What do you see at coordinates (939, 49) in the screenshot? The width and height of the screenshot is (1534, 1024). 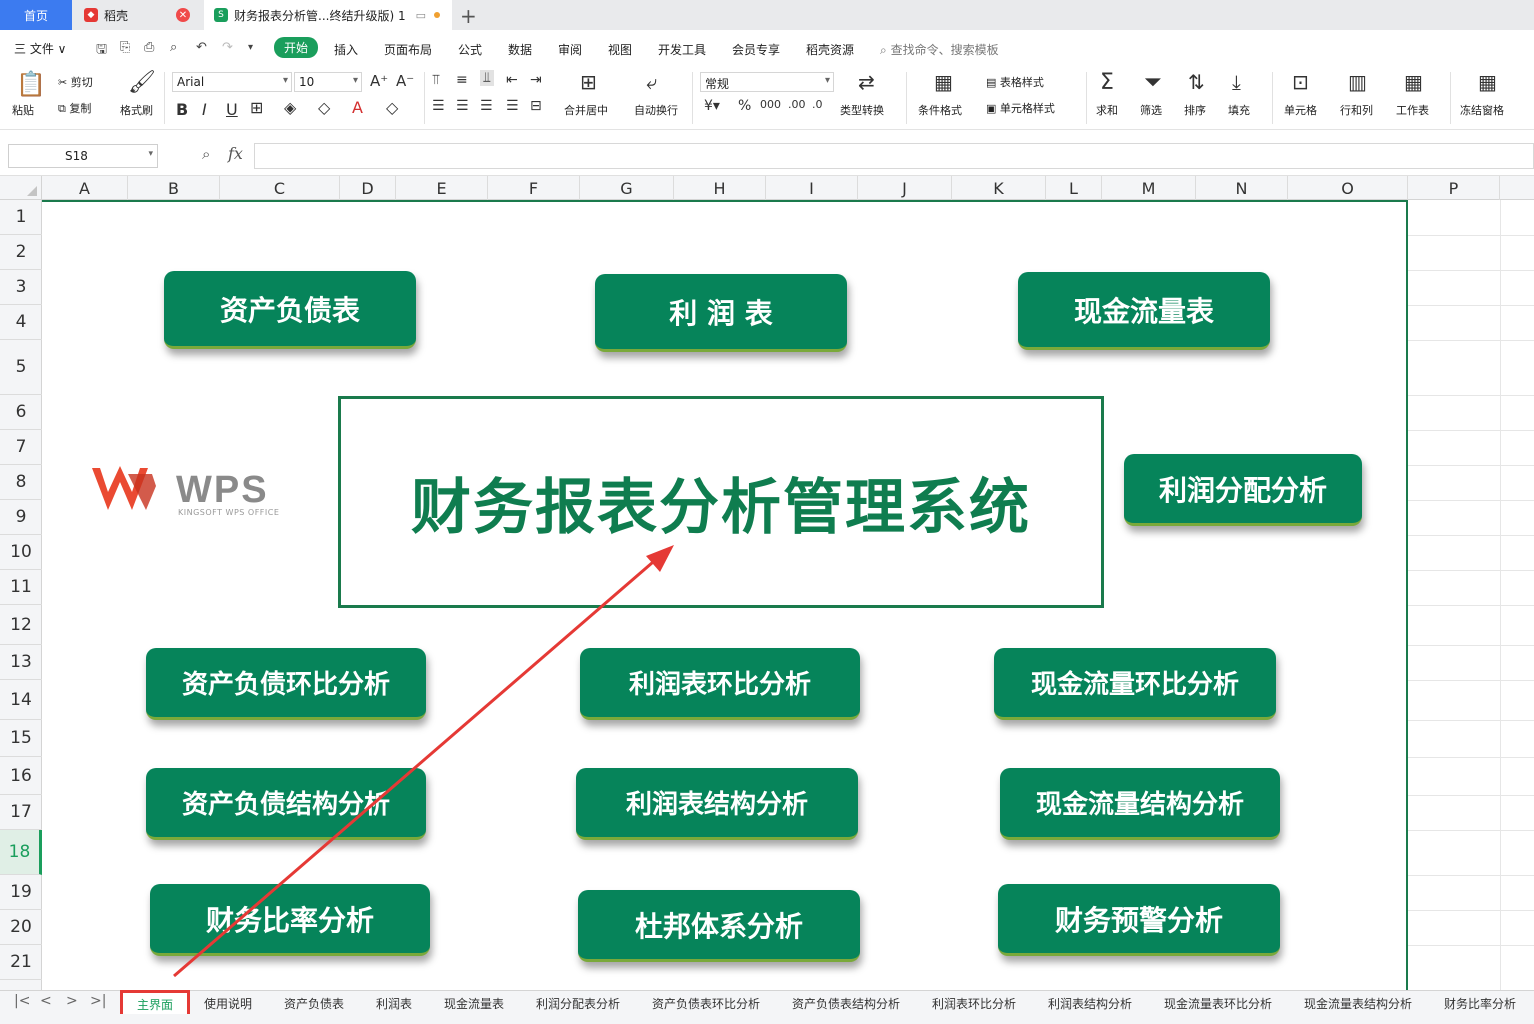 I see `command-search: ⌕ 查找命令、搜索模板` at bounding box center [939, 49].